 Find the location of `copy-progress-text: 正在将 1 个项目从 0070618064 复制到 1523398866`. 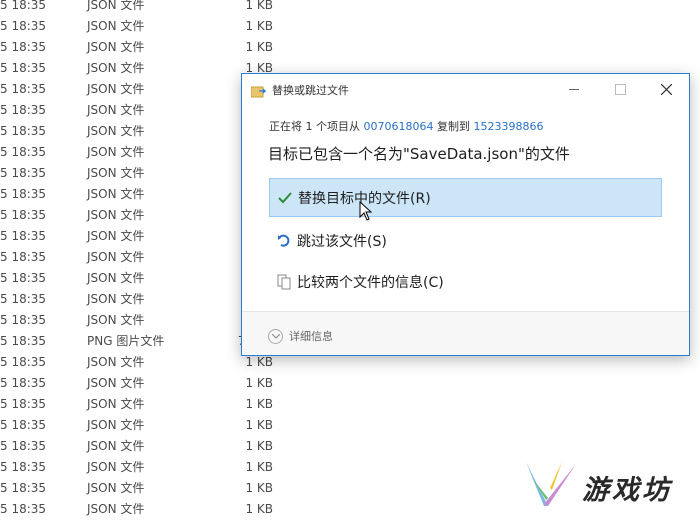

copy-progress-text: 正在将 1 个项目从 0070618064 复制到 1523398866 is located at coordinates (406, 126).